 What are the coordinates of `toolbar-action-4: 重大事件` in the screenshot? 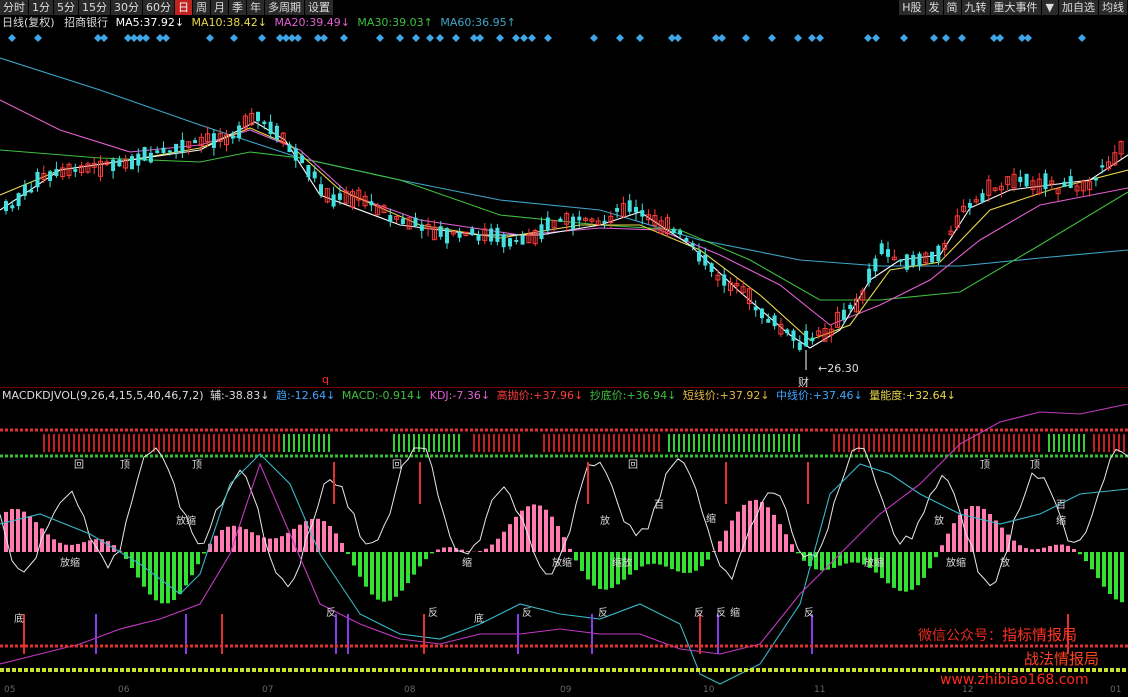 It's located at (1016, 7).